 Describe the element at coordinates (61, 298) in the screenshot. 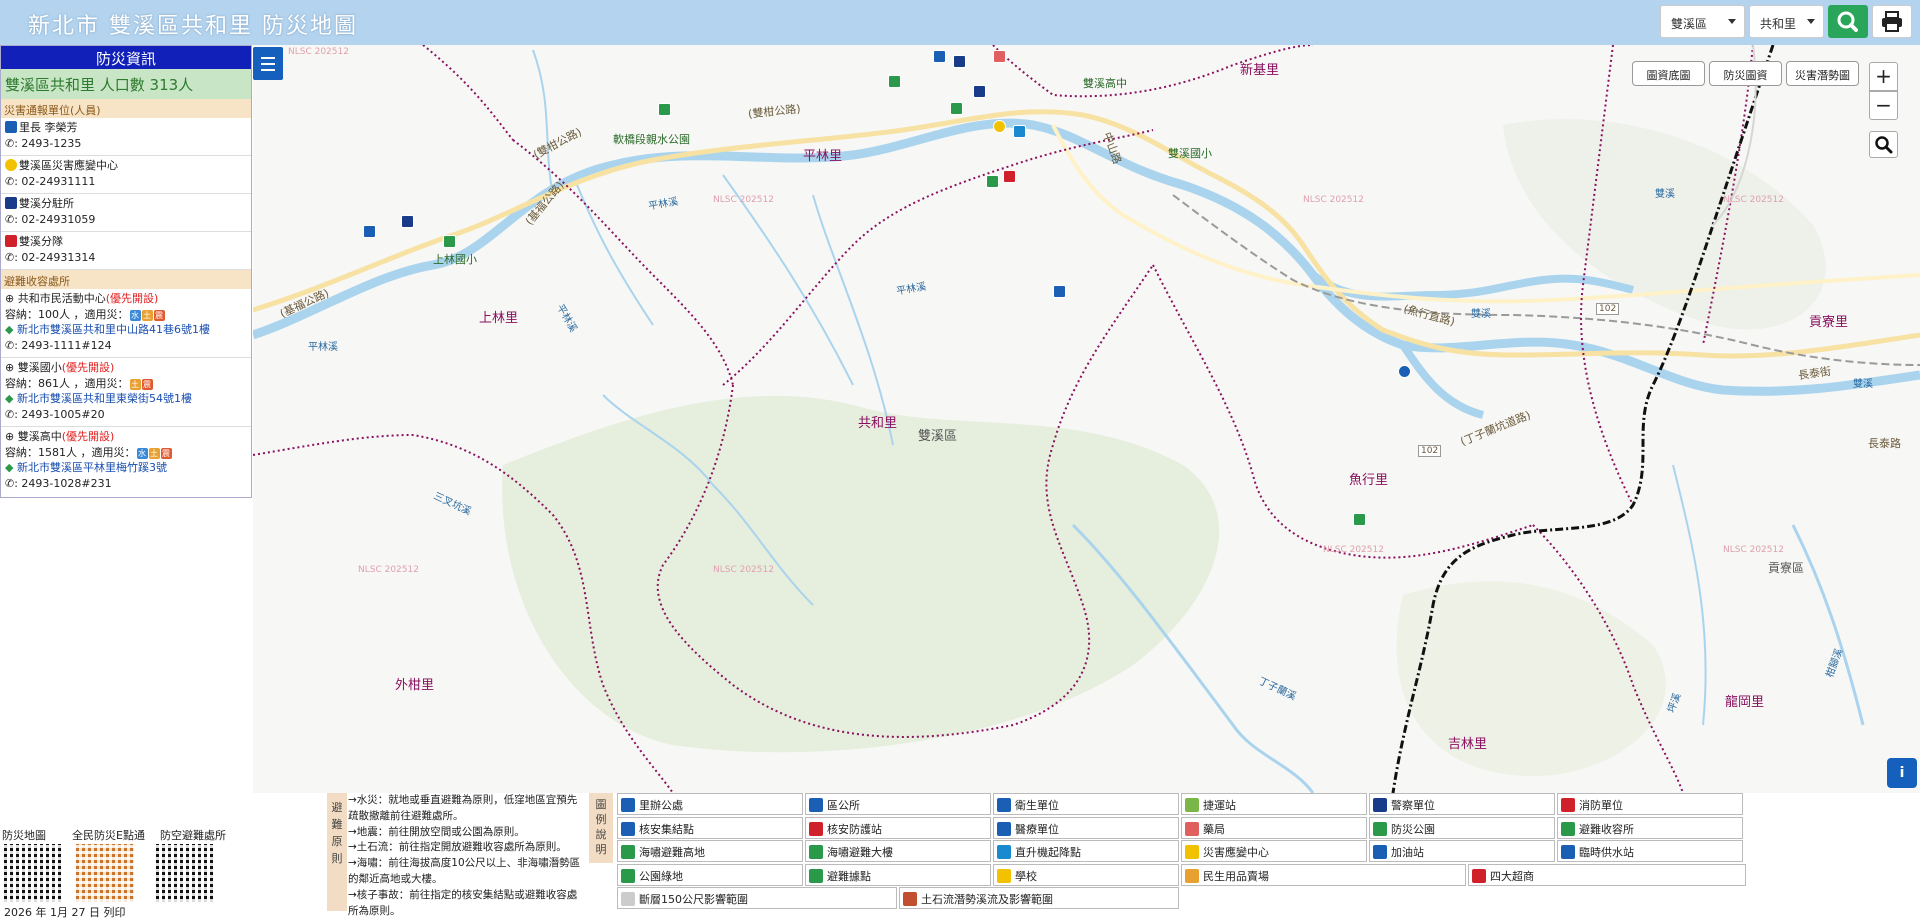

I see `shelter-name: 共和市民活動中心` at that location.